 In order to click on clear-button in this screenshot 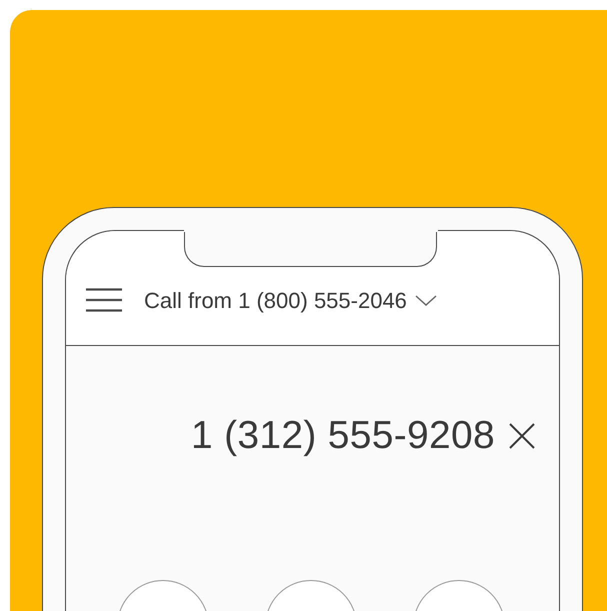, I will do `click(522, 436)`.